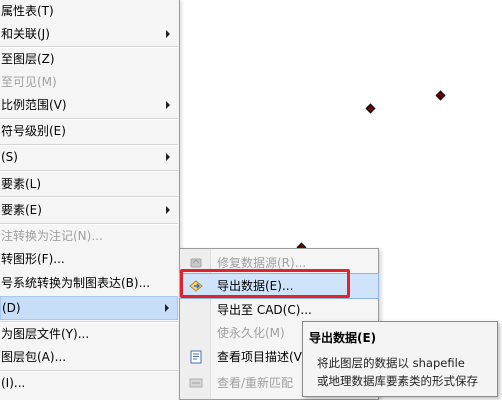 The image size is (502, 400). What do you see at coordinates (21, 210) in the screenshot?
I see `menu-item-label: 要素(E)` at bounding box center [21, 210].